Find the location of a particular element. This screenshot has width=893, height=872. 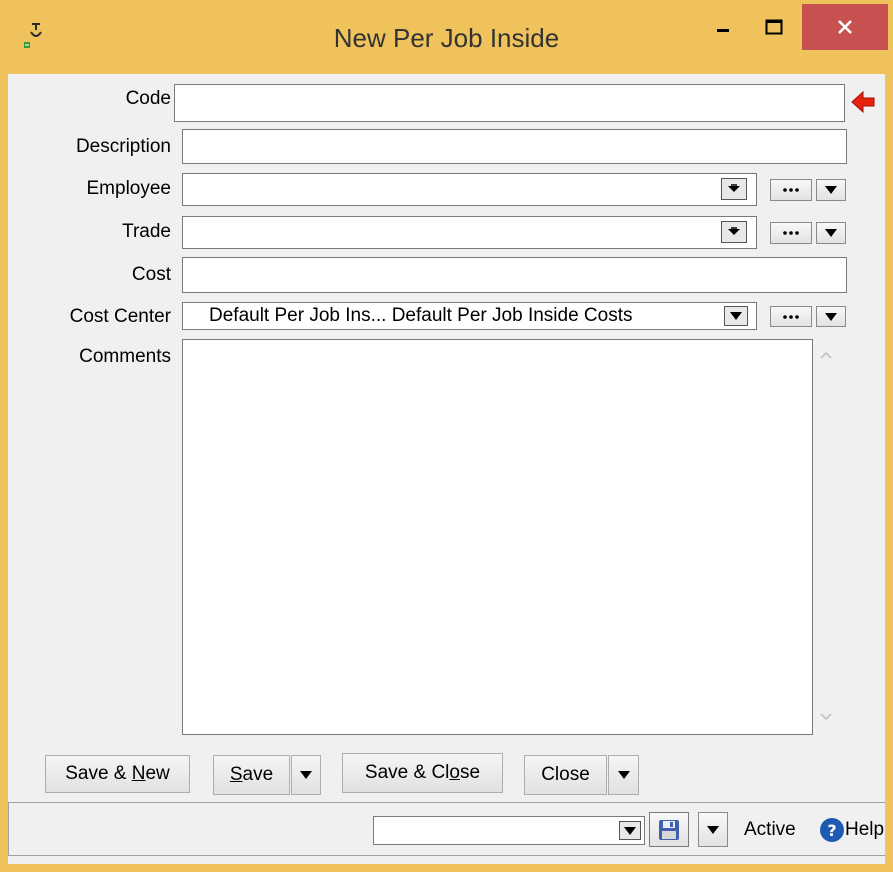

code-label: Code is located at coordinates (148, 98).